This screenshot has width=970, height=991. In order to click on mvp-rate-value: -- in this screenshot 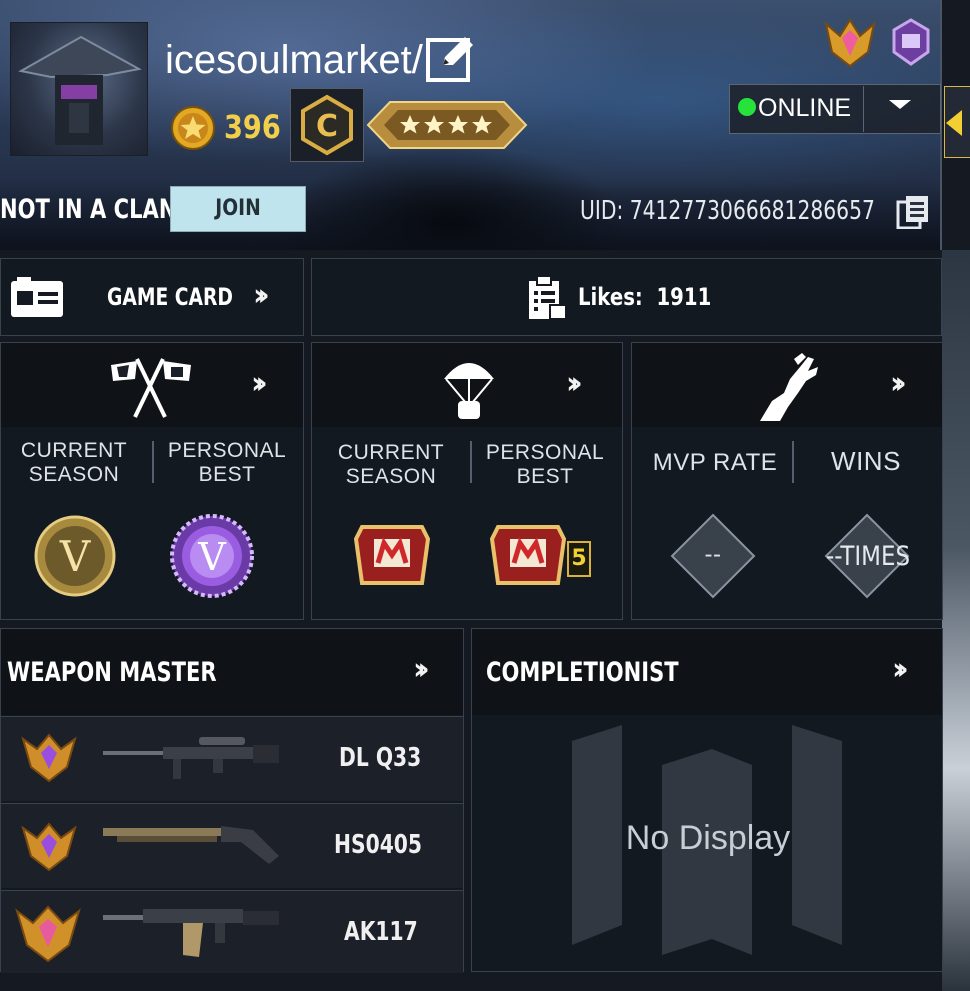, I will do `click(713, 554)`.